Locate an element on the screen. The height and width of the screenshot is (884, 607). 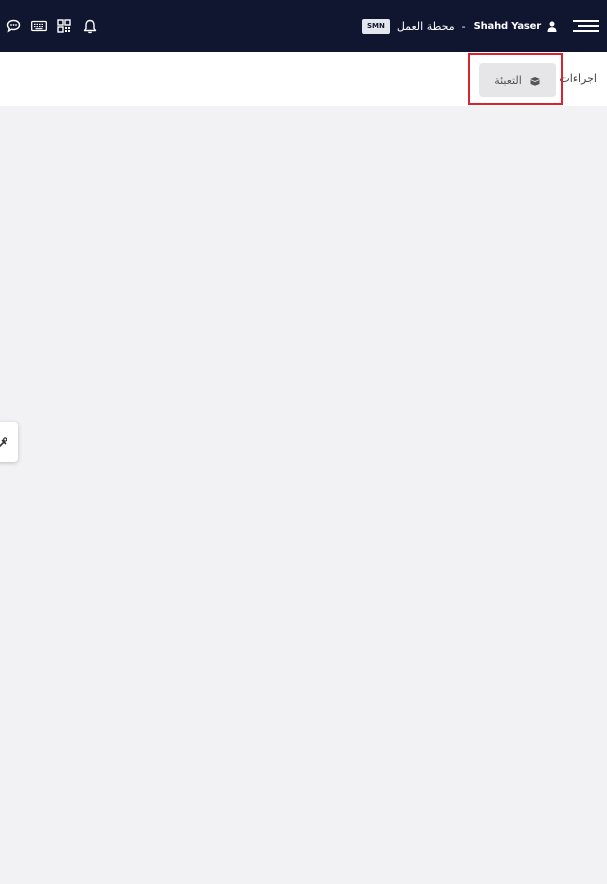
chat-icon is located at coordinates (13, 26).